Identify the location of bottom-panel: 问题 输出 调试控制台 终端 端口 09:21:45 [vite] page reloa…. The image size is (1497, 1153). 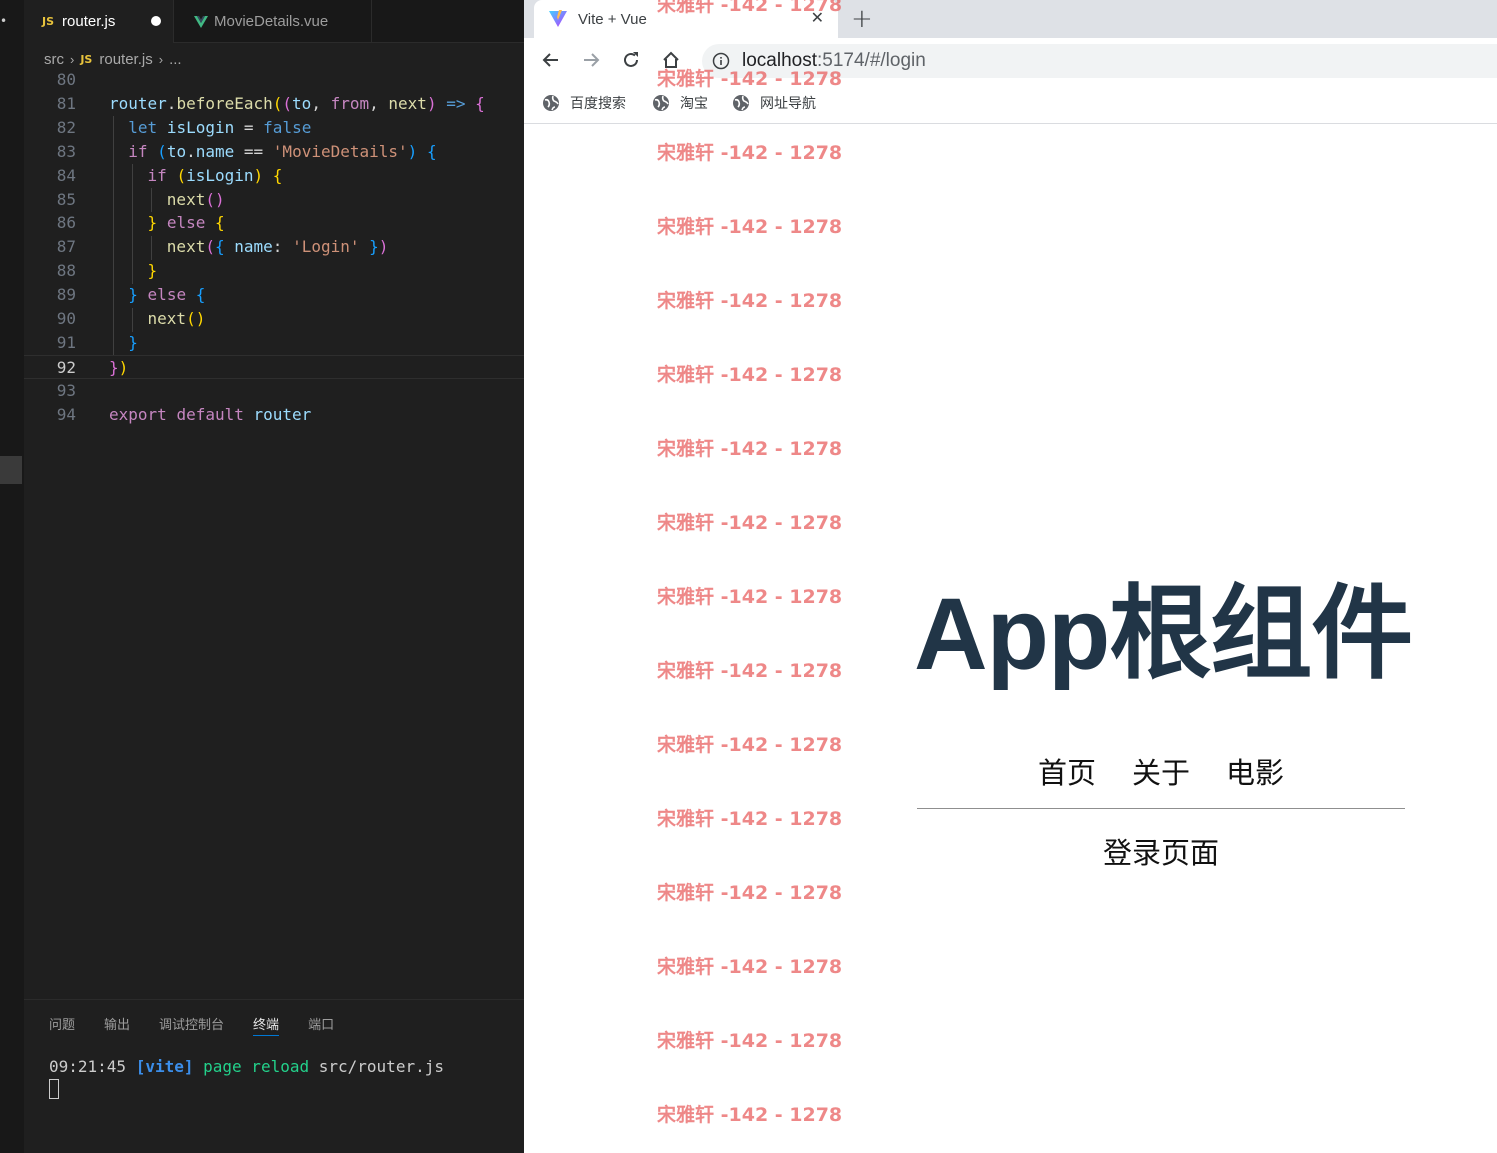
(274, 1076).